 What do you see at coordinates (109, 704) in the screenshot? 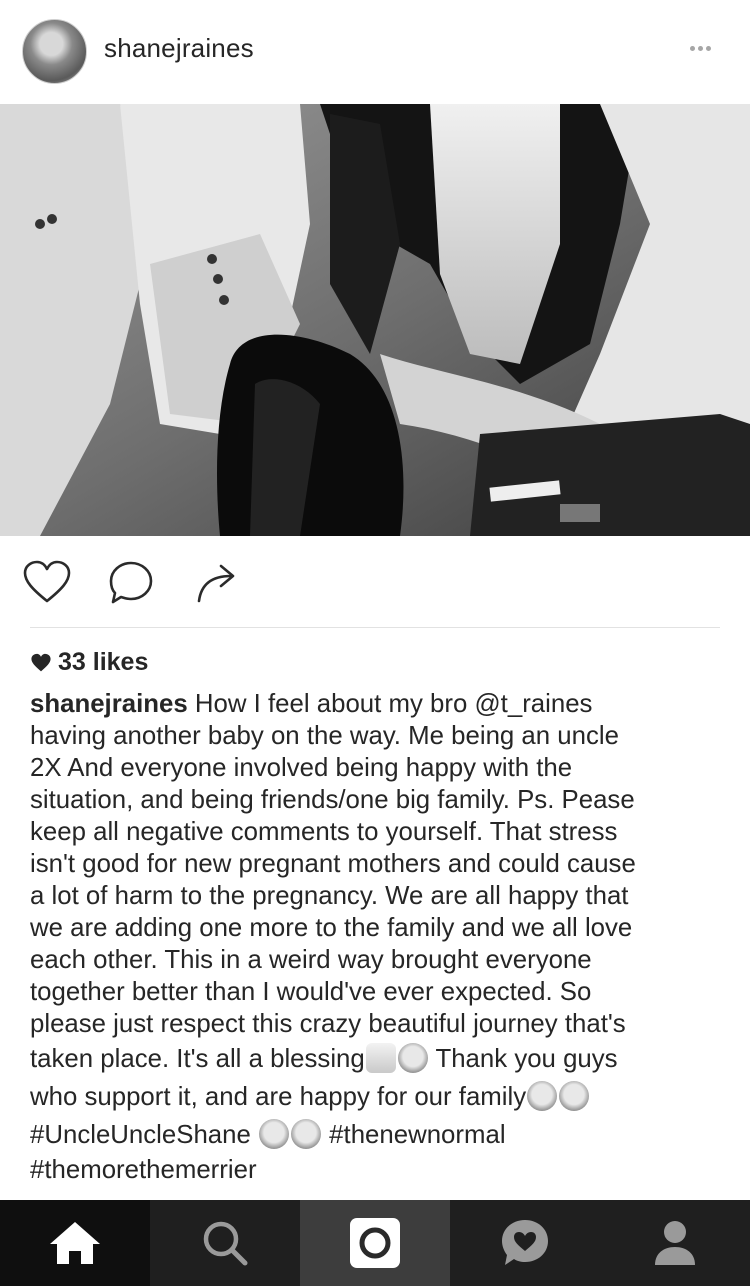
I see `caption-username: shanejraines` at bounding box center [109, 704].